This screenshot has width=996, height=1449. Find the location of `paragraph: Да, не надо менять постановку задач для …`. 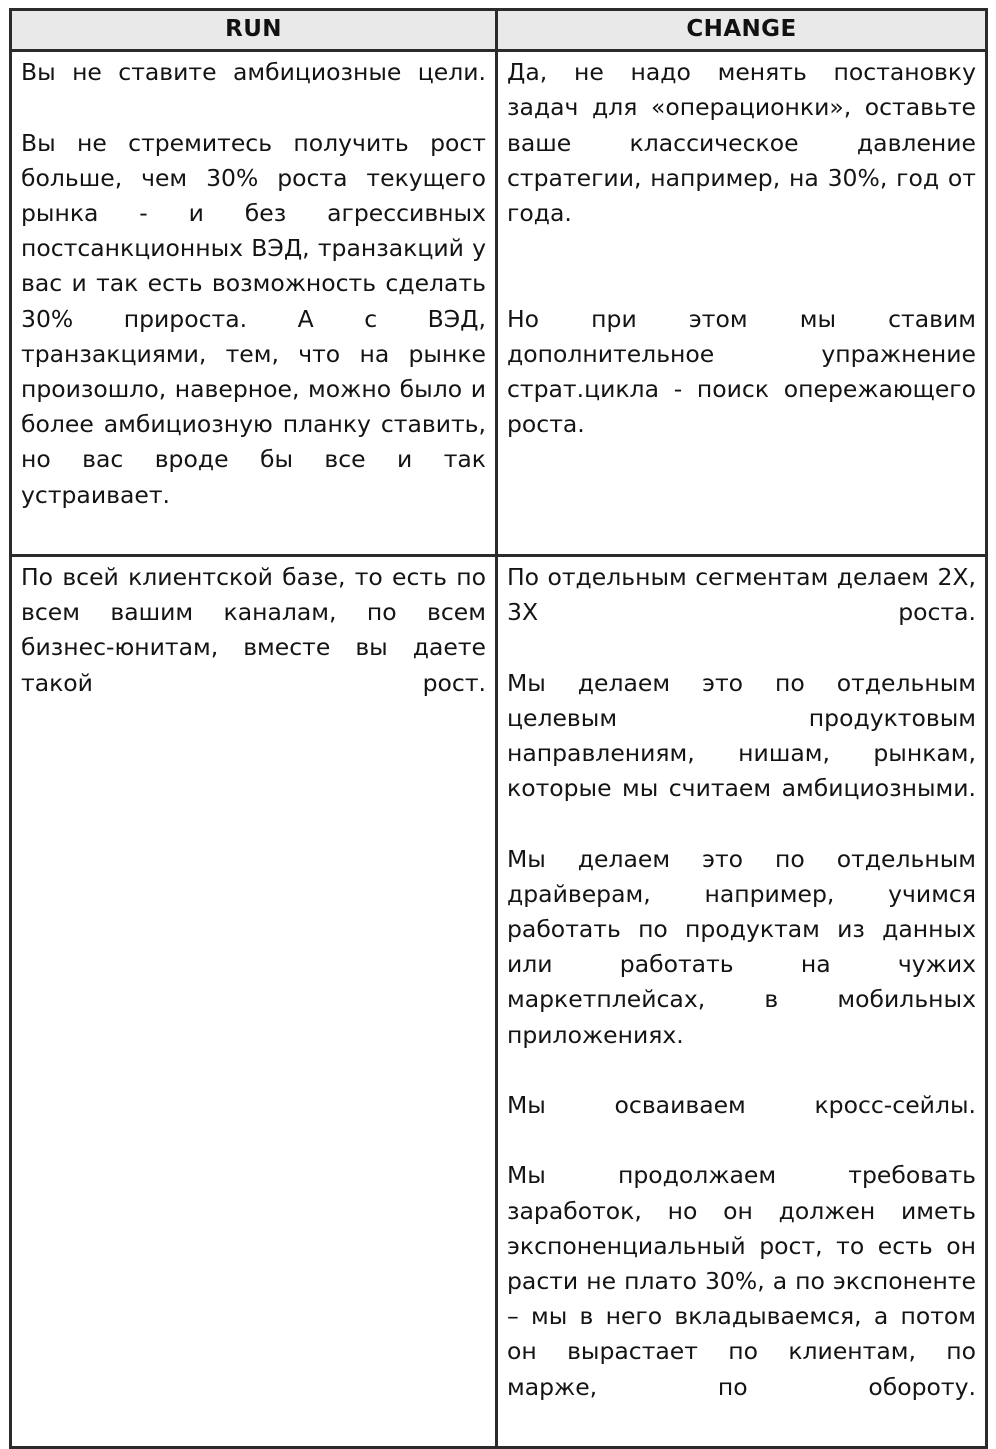

paragraph: Да, не надо менять постановку задач для … is located at coordinates (741, 142).